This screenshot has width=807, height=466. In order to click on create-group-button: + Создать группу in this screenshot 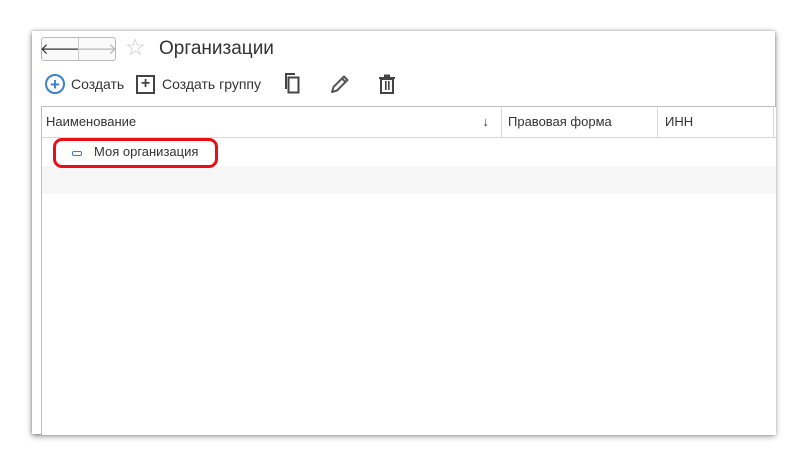, I will do `click(198, 84)`.